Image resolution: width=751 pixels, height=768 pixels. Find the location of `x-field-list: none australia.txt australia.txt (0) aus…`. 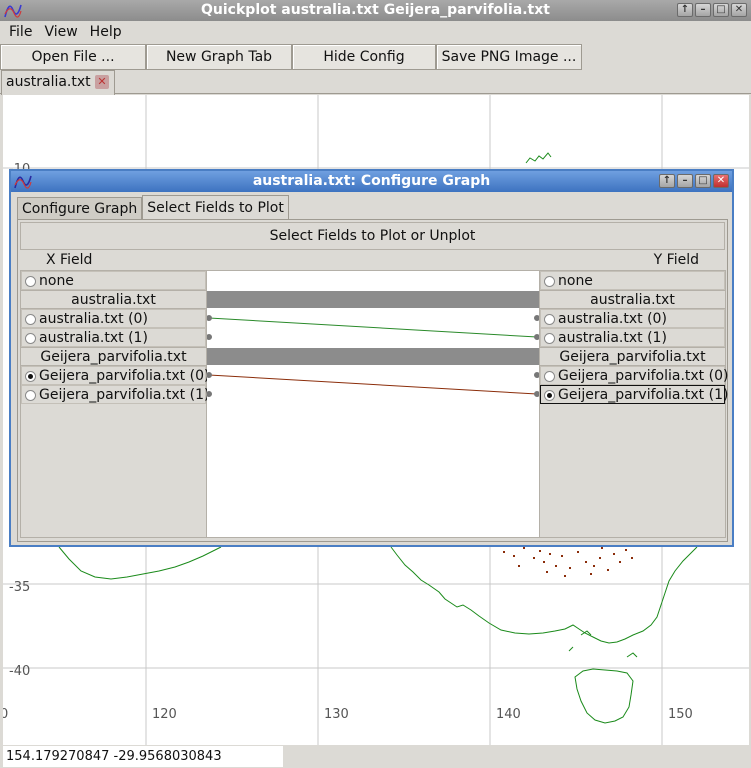

x-field-list: none australia.txt australia.txt (0) aus… is located at coordinates (115, 404).